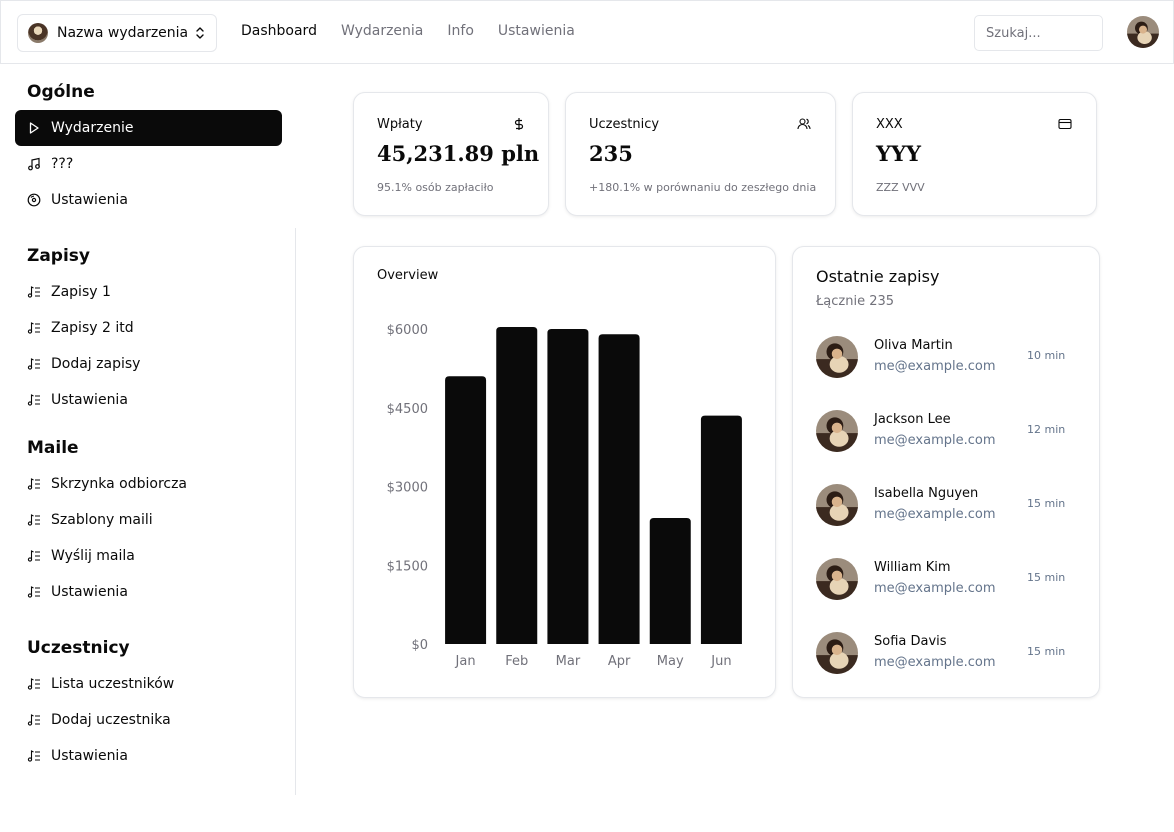  What do you see at coordinates (855, 301) in the screenshot?
I see `recent-subtitle: Łącznie 235` at bounding box center [855, 301].